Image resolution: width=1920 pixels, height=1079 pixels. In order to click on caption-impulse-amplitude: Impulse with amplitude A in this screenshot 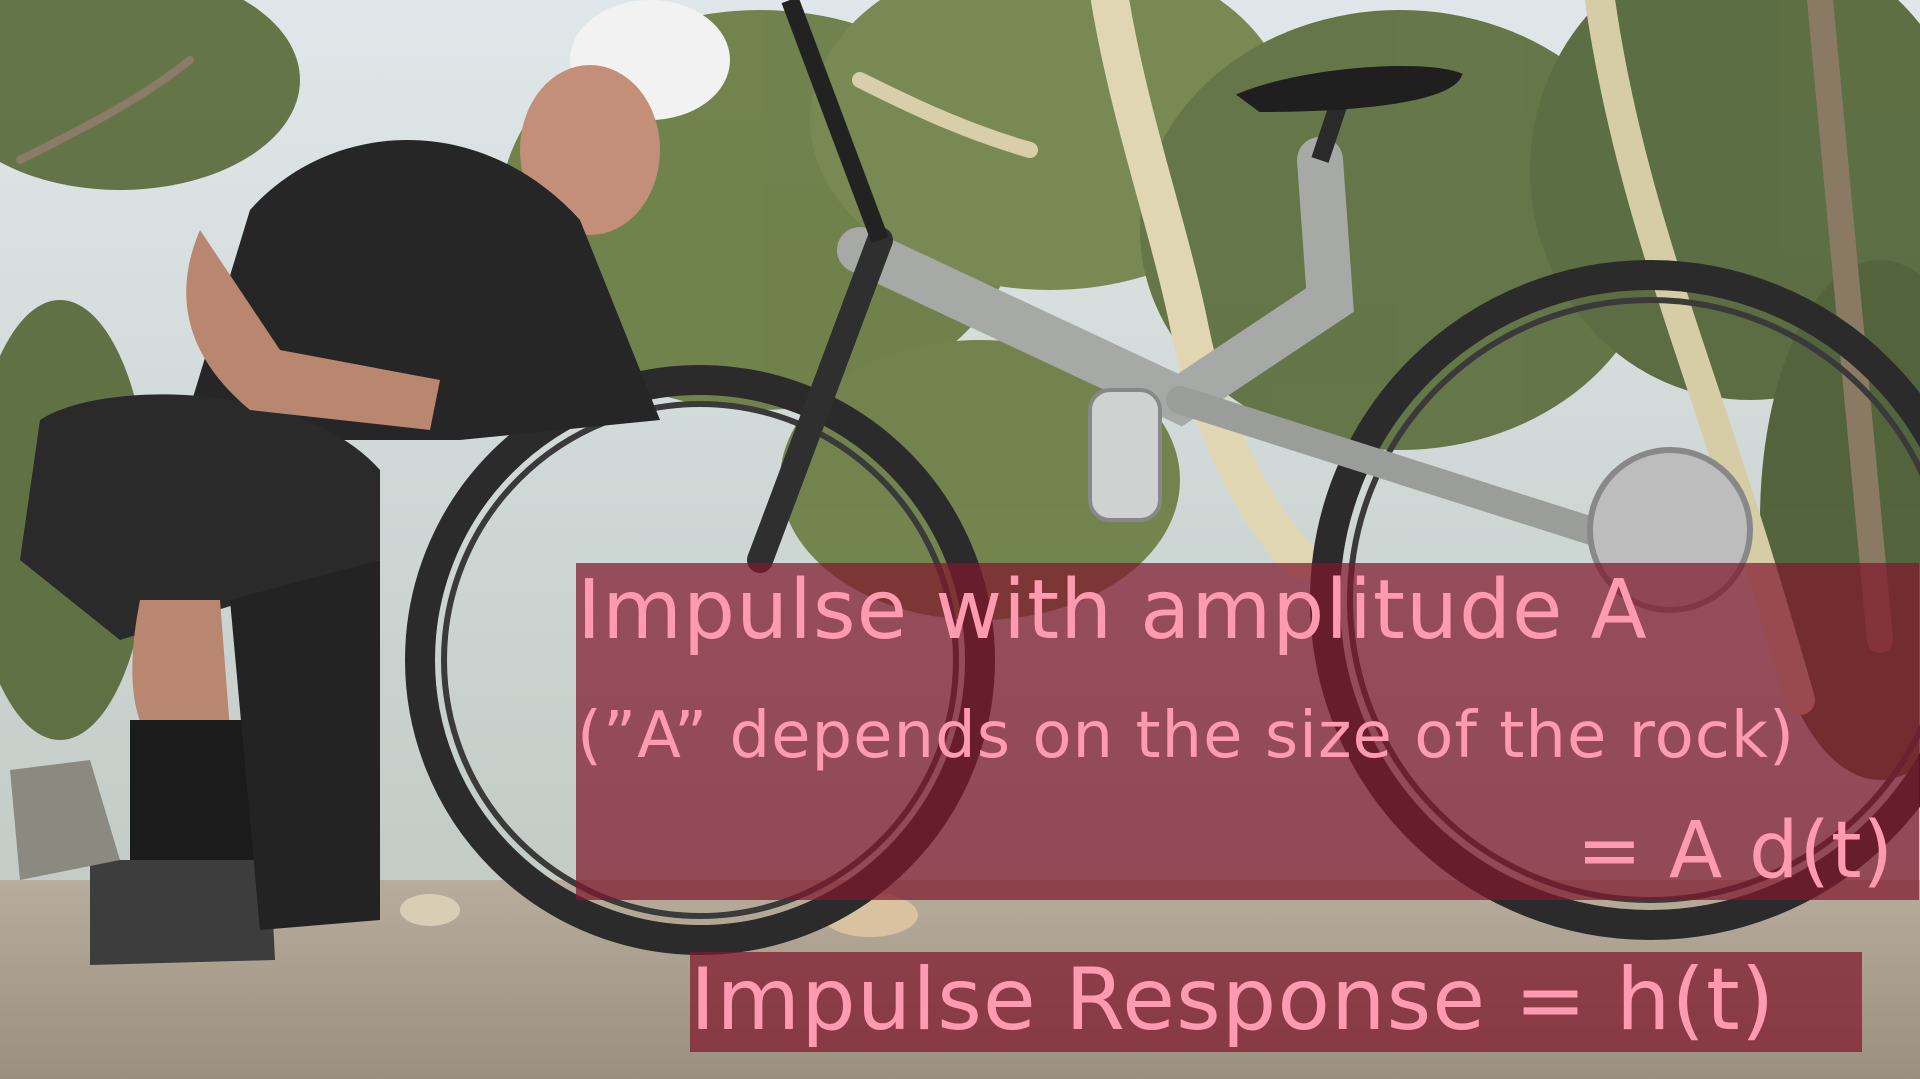, I will do `click(1112, 610)`.